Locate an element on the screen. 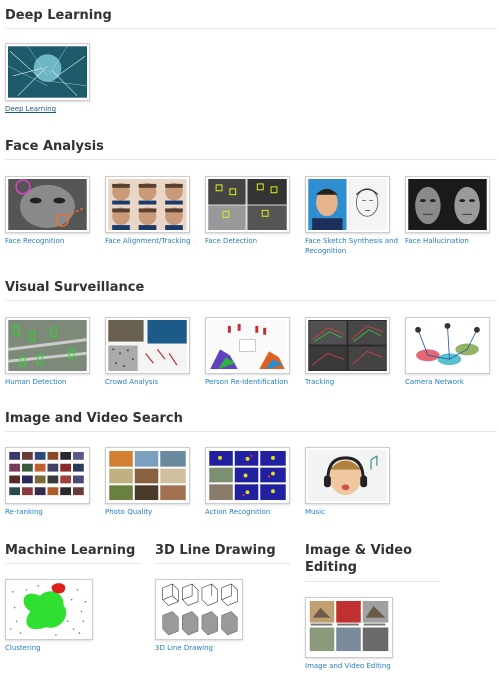 Image resolution: width=499 pixels, height=684 pixels. music-thumbnail is located at coordinates (347, 475).